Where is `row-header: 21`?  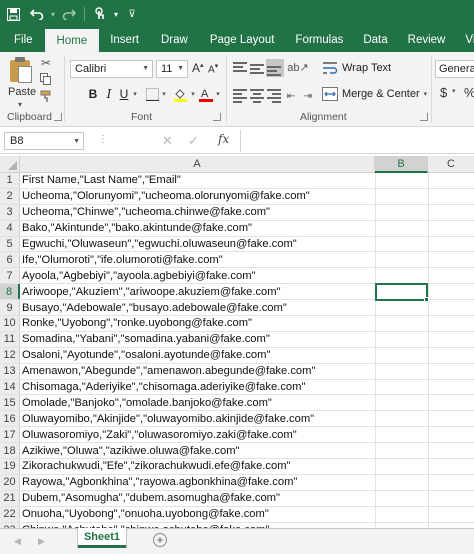
row-header: 21 is located at coordinates (10, 498).